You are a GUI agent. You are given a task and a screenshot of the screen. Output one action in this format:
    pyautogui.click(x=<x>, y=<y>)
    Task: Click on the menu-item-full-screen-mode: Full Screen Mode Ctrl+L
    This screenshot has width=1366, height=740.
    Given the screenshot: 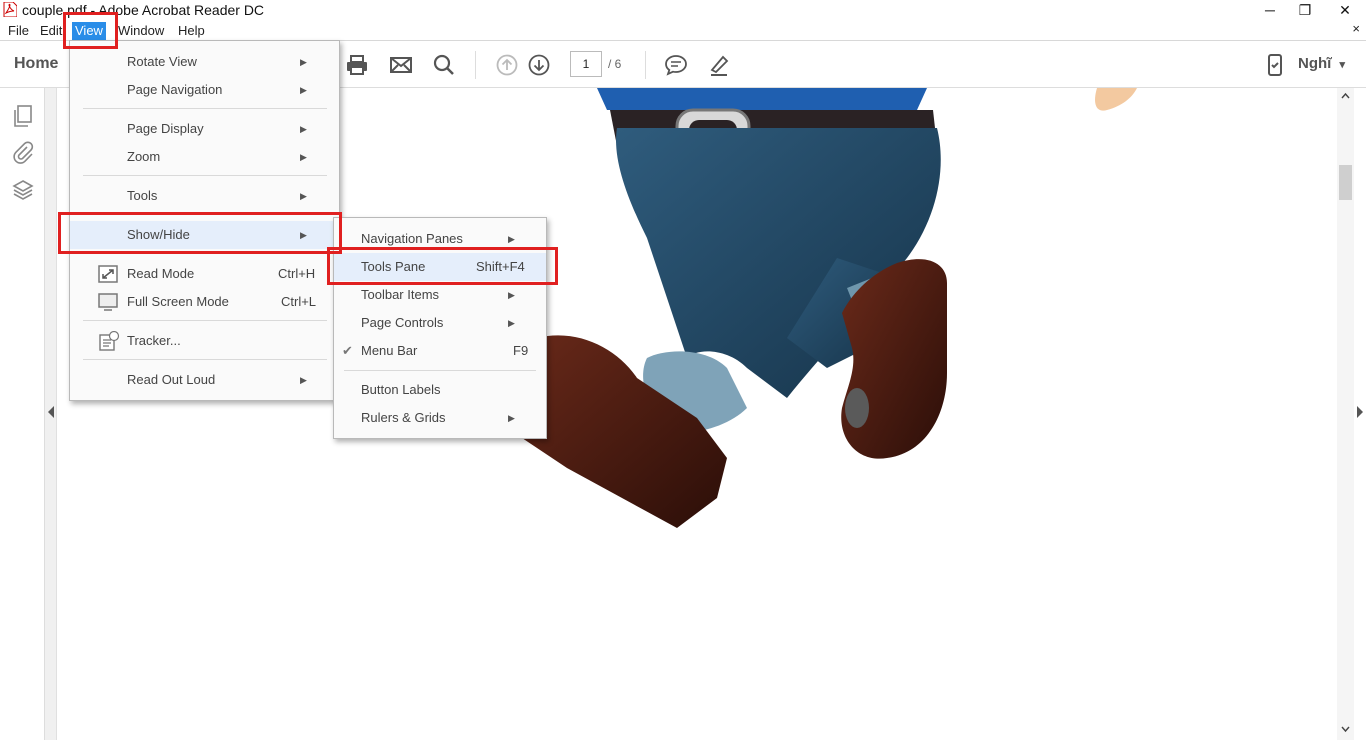 What is the action you would take?
    pyautogui.click(x=204, y=302)
    